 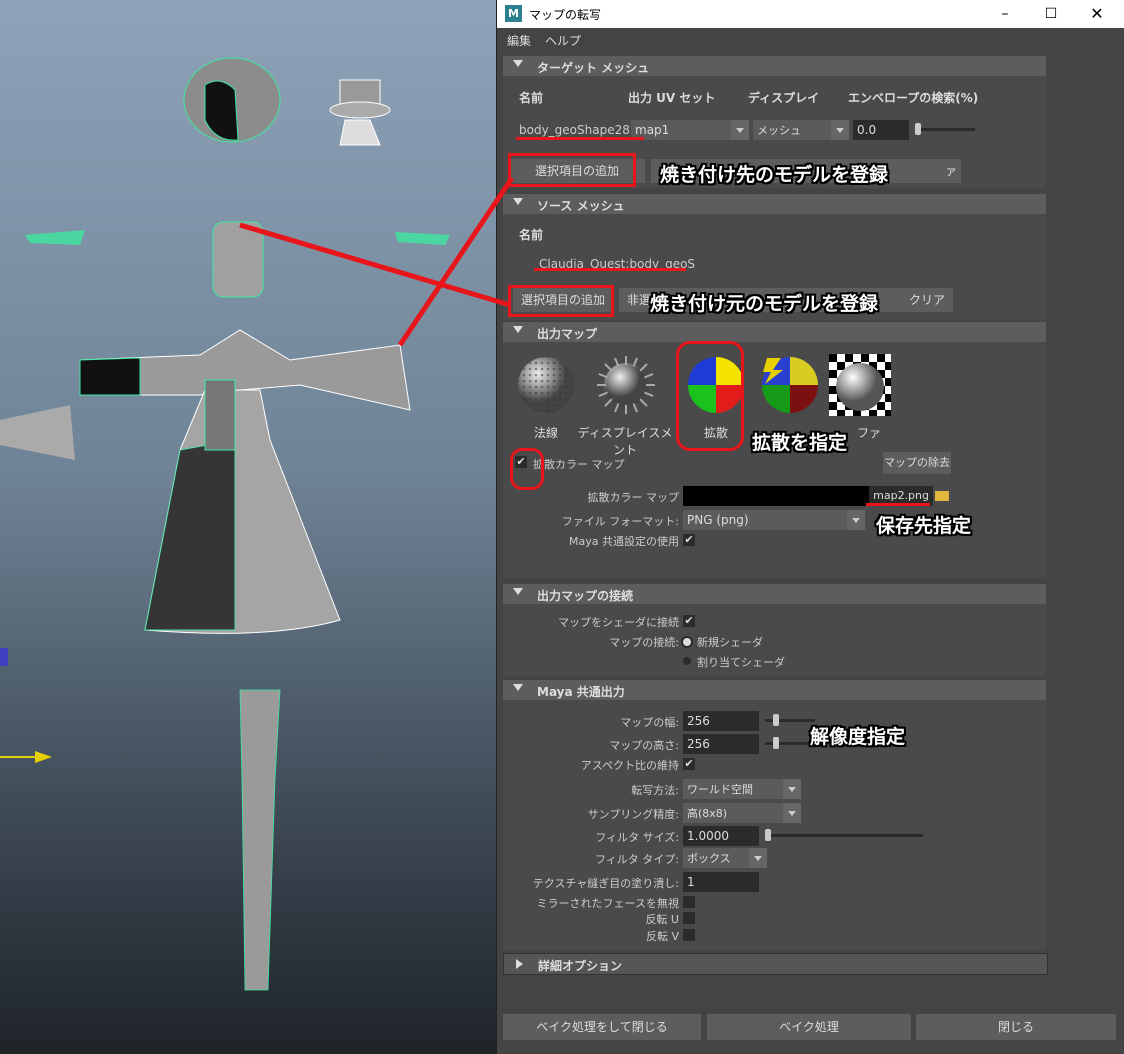 What do you see at coordinates (637, 837) in the screenshot?
I see `filter-size-label: フィルタ サイズ:` at bounding box center [637, 837].